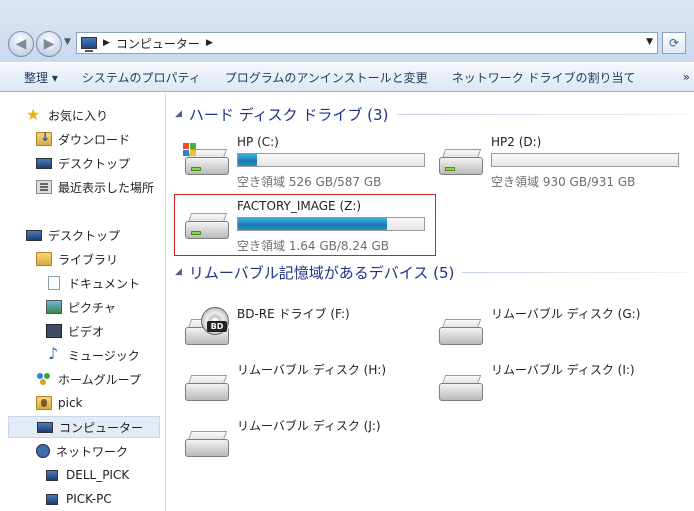 The height and width of the screenshot is (511, 694). What do you see at coordinates (93, 355) in the screenshot?
I see `sidebar-item-music: ミュージック` at bounding box center [93, 355].